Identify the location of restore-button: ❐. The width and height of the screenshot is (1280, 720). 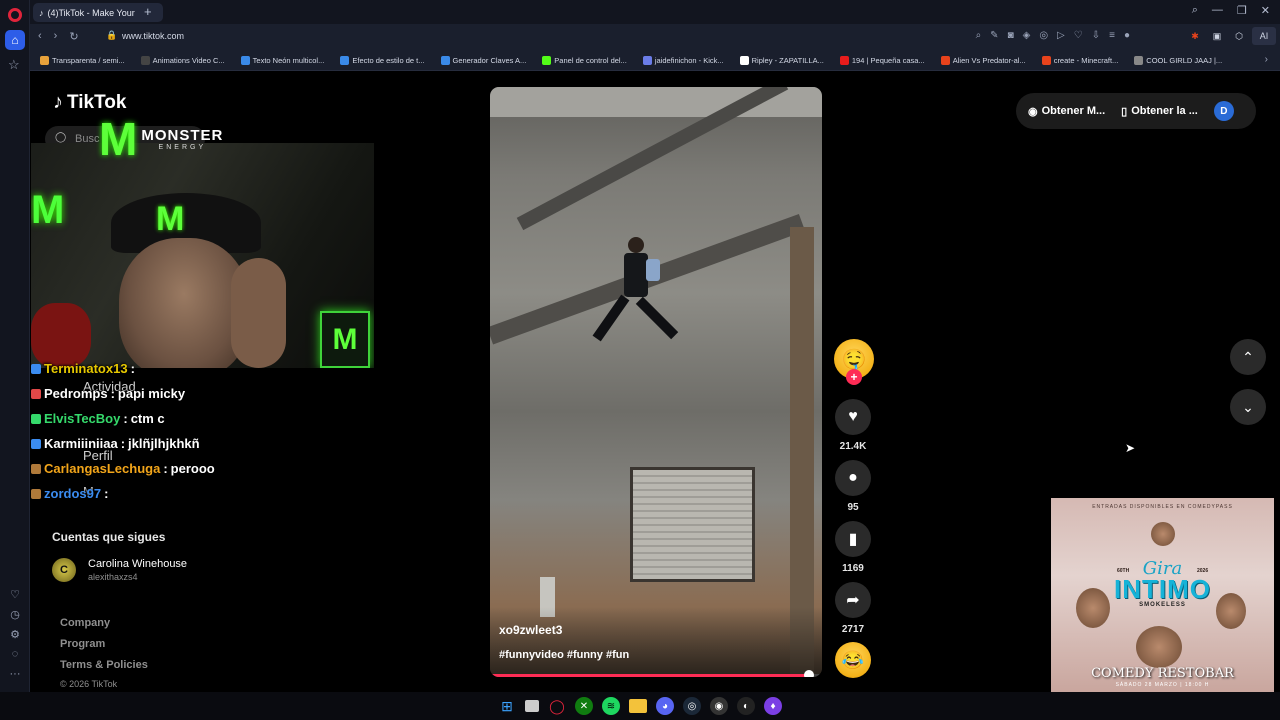
(1242, 10).